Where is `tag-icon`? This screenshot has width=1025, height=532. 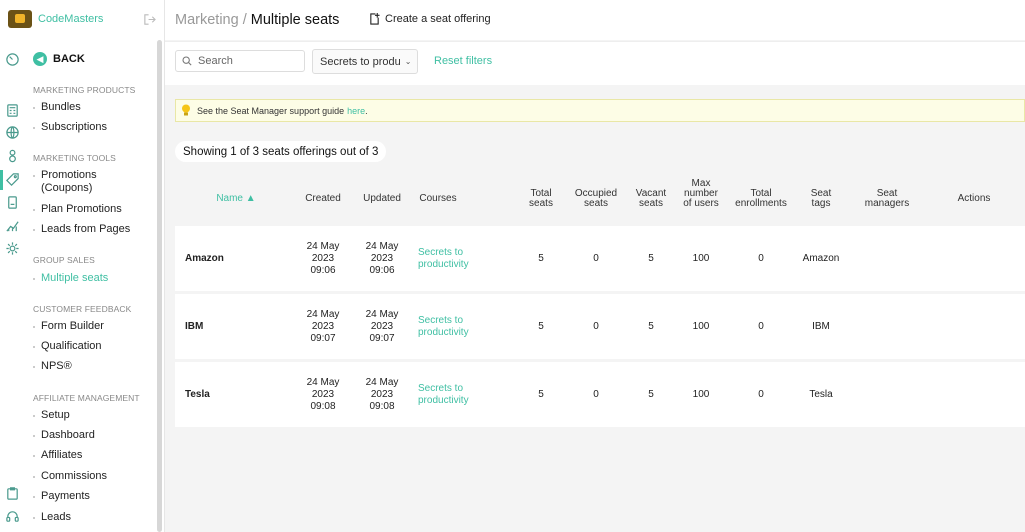 tag-icon is located at coordinates (12, 179).